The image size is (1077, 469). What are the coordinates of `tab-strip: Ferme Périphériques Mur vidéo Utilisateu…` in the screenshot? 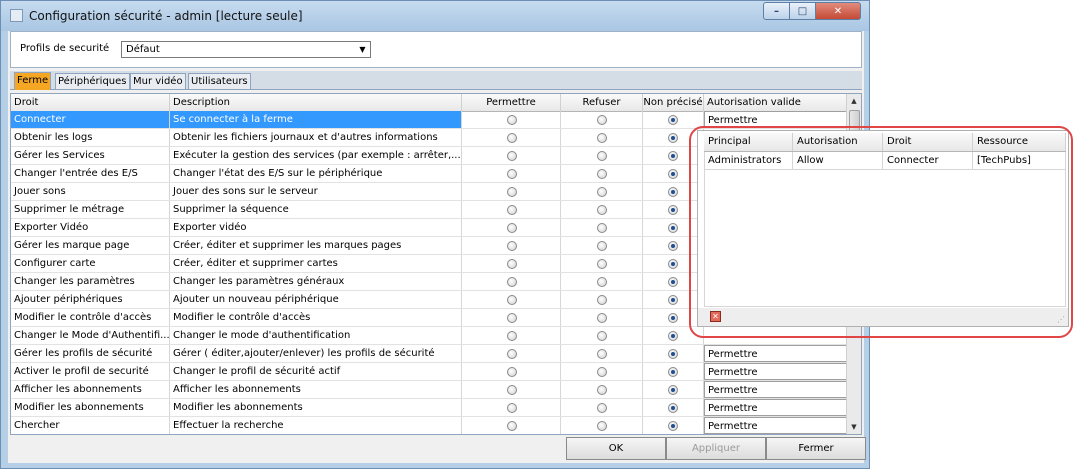 It's located at (436, 80).